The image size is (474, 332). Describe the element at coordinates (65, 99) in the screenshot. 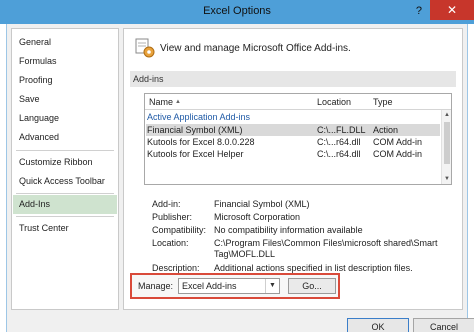

I see `sidebar-item-save: Save` at that location.